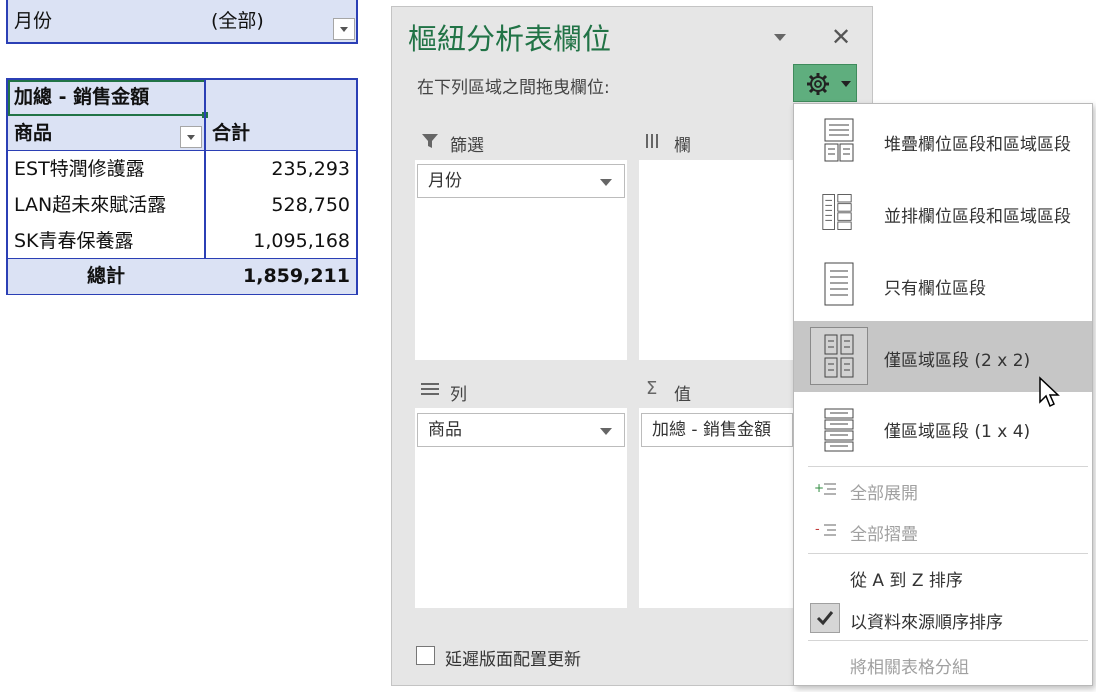 This screenshot has width=1096, height=692. I want to click on fields-only-layout-icon, so click(839, 284).